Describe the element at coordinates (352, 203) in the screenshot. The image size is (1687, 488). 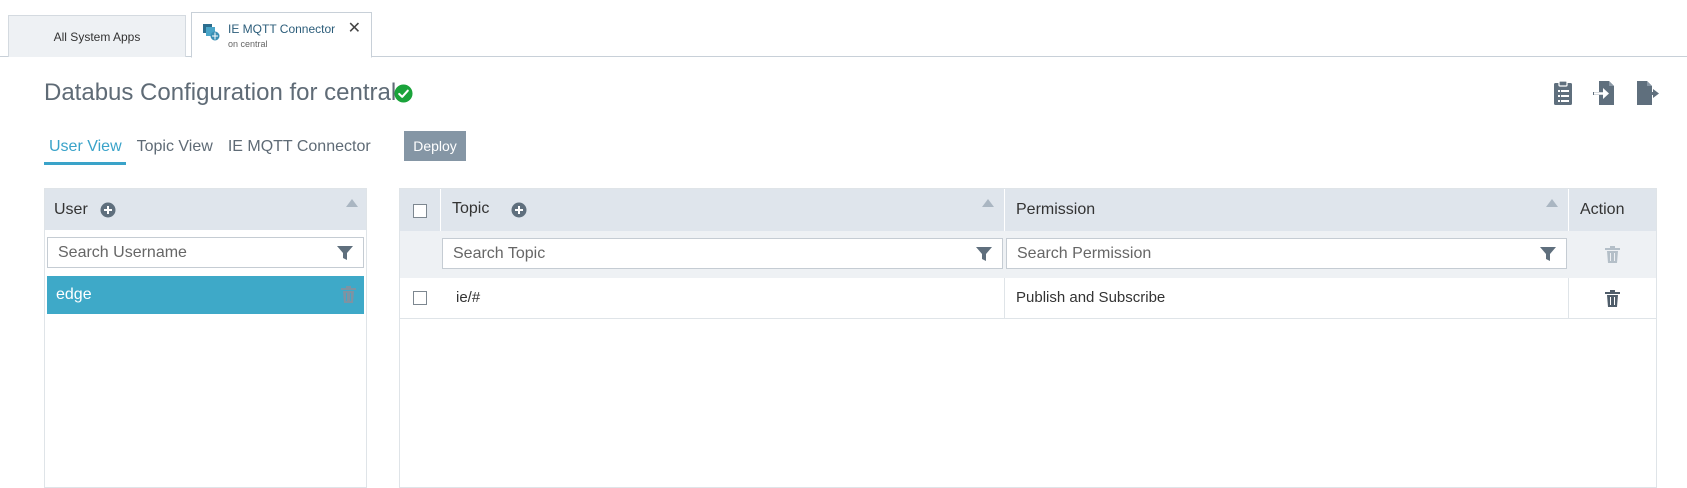
I see `sort-asc-icon` at that location.